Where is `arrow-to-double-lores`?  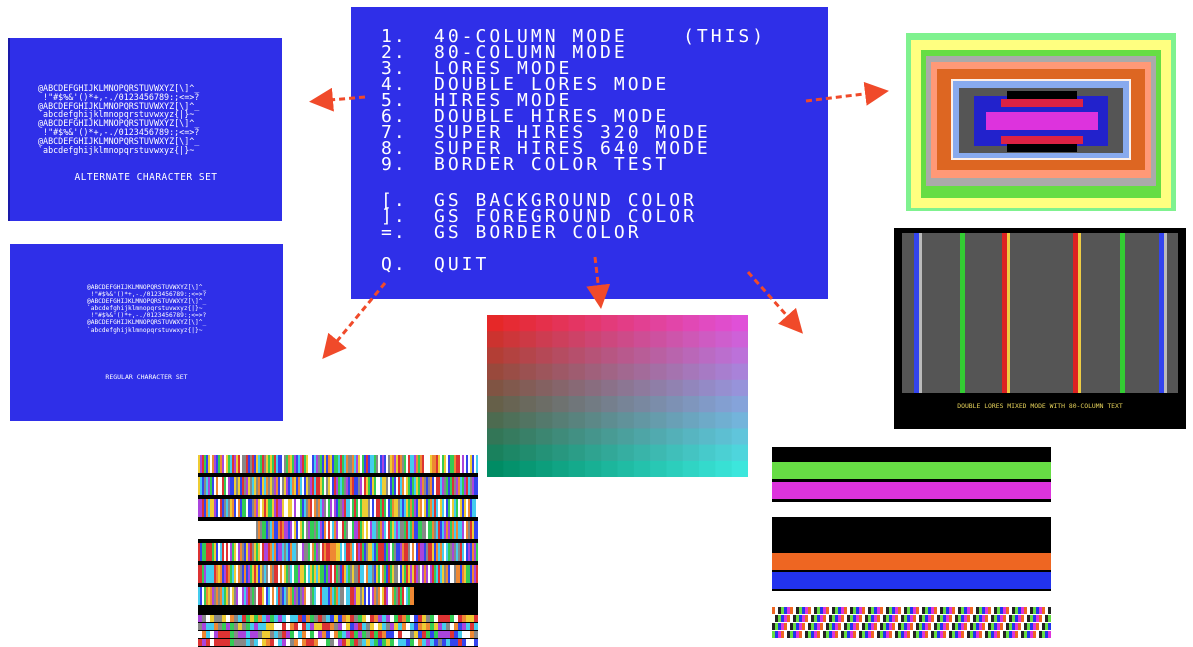 arrow-to-double-lores is located at coordinates (774, 302).